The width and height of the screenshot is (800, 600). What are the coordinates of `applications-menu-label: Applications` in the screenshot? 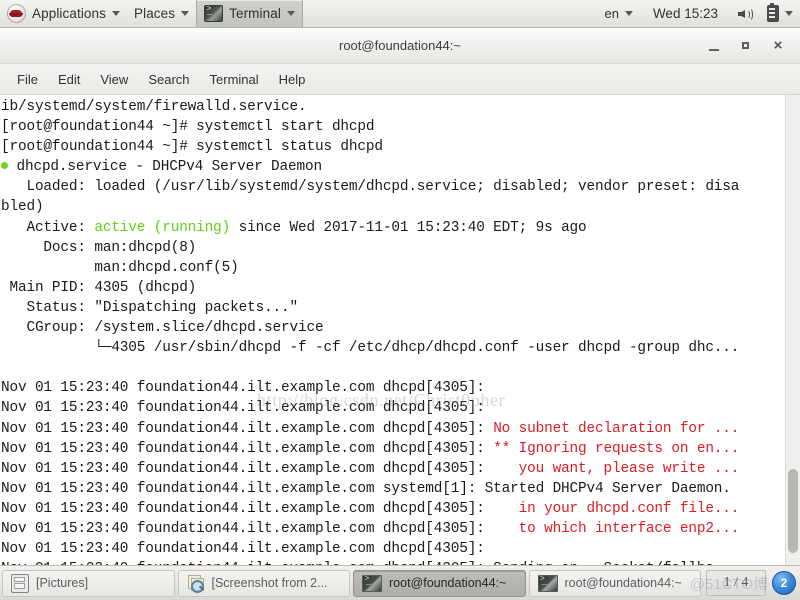 It's located at (69, 13).